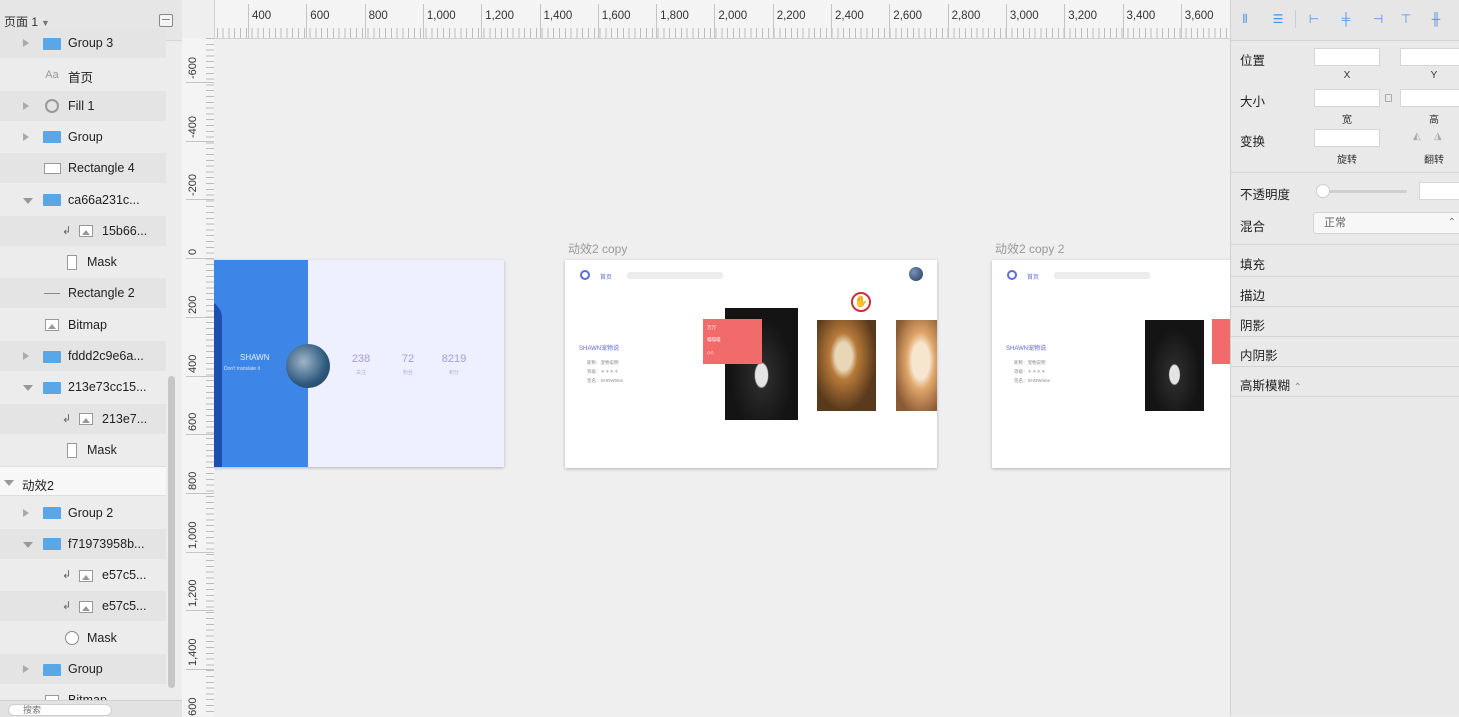  What do you see at coordinates (1252, 294) in the screenshot?
I see `border-section: 描边` at bounding box center [1252, 294].